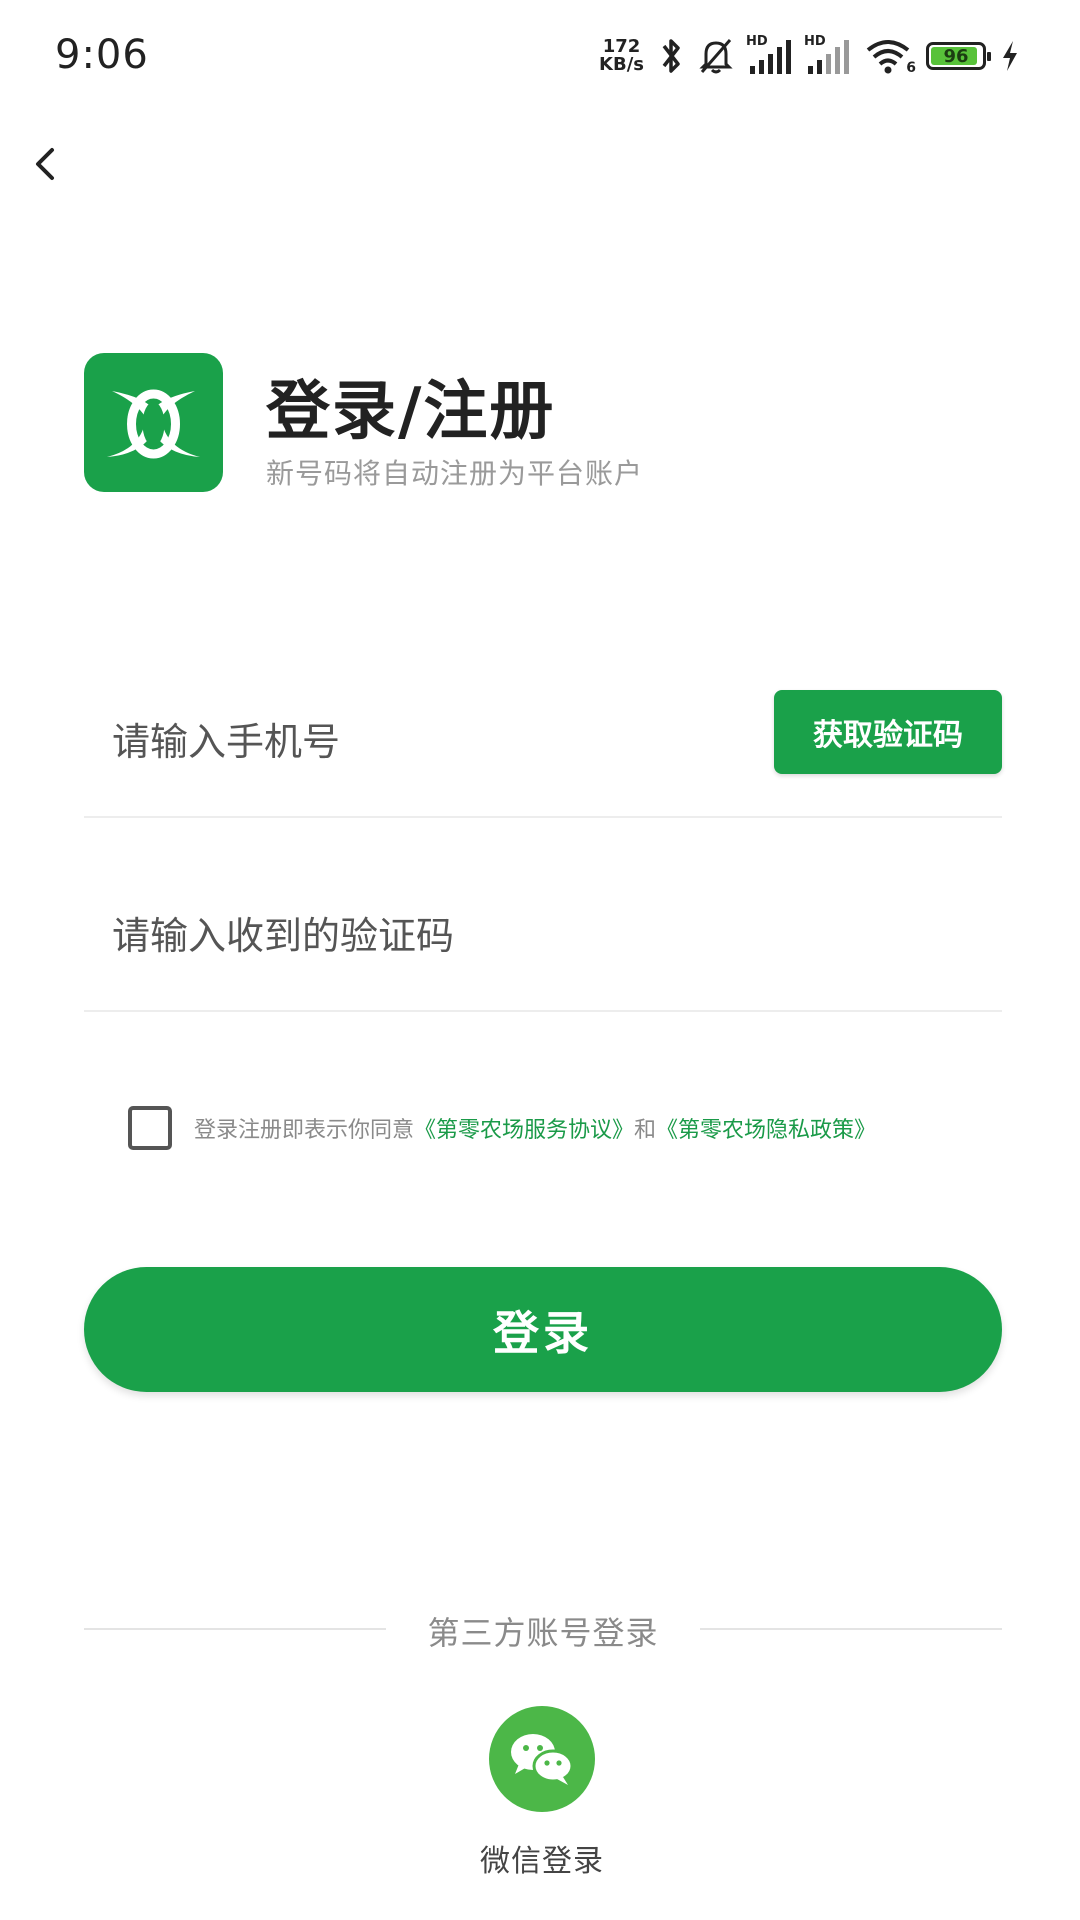  Describe the element at coordinates (911, 68) in the screenshot. I see `wifi-label: 6` at that location.